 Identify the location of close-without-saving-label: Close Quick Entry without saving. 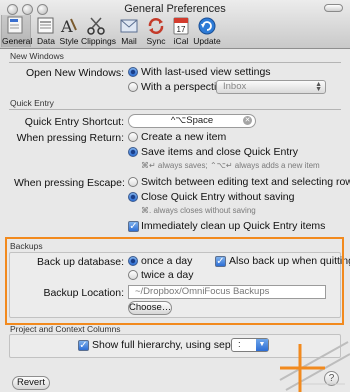
(217, 197).